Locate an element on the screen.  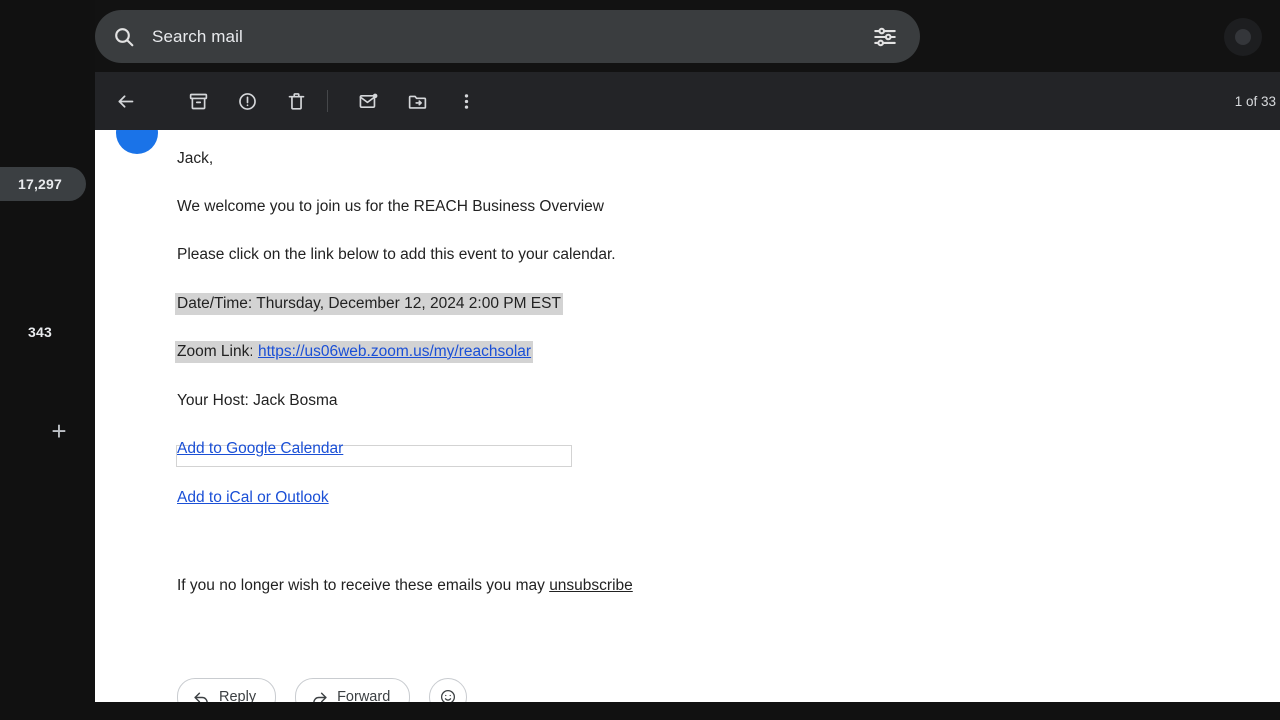
sidebar-item-inbox-count: 17,297 is located at coordinates (40, 184).